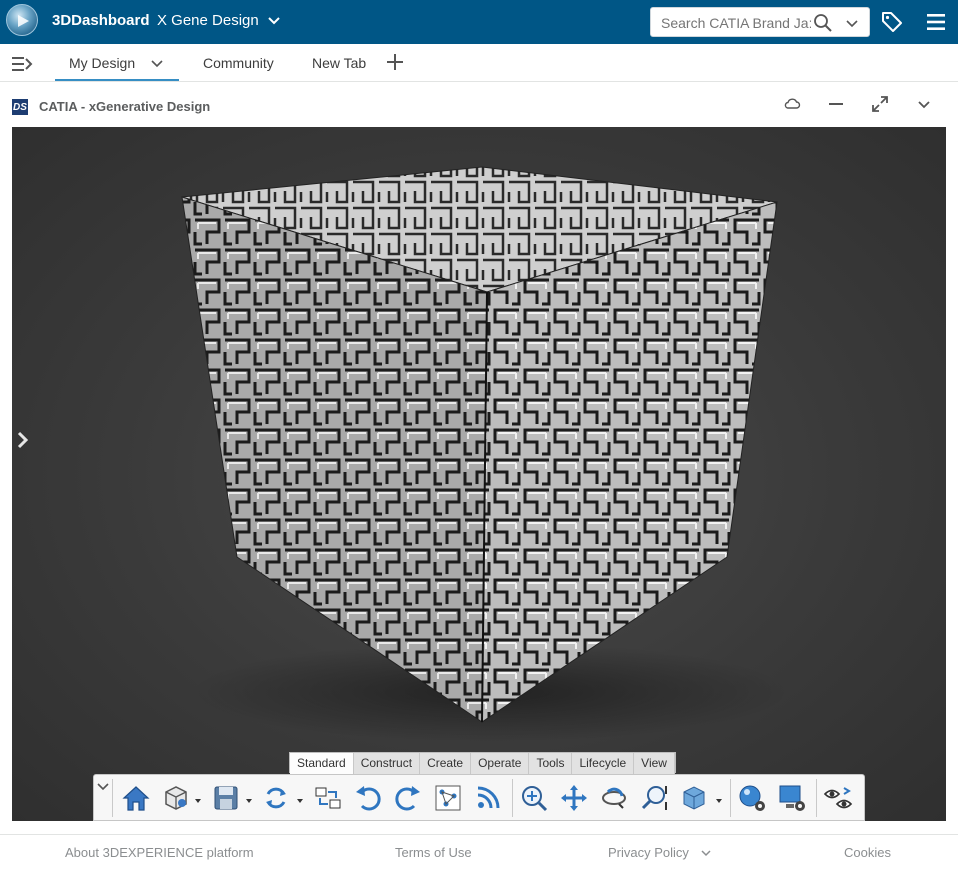  Describe the element at coordinates (654, 798) in the screenshot. I see `zoom-icon` at that location.